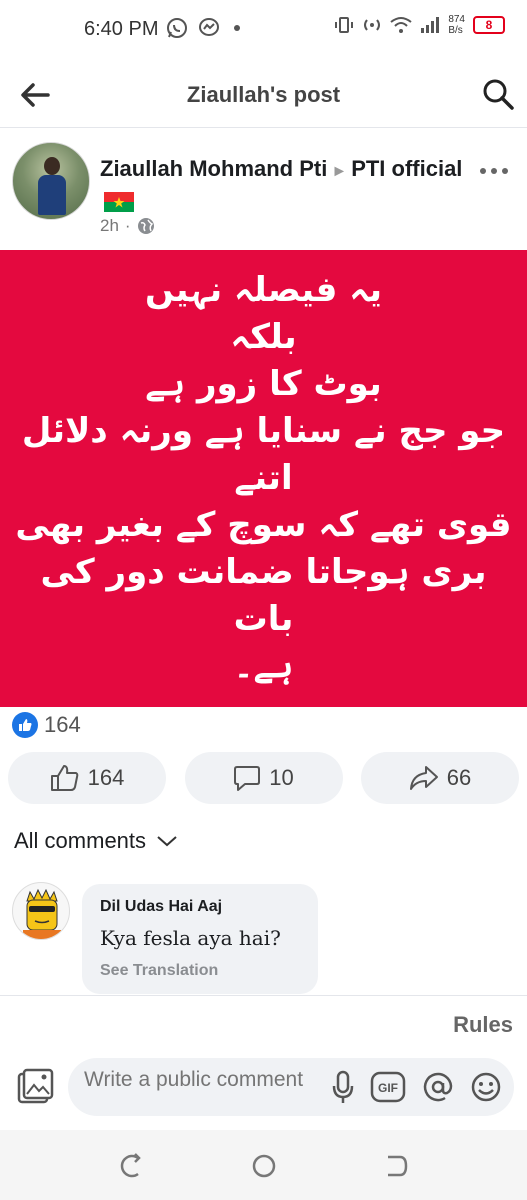 Image resolution: width=527 pixels, height=1200 pixels. Describe the element at coordinates (190, 938) in the screenshot. I see `comment-text: Kya fesla aya hai?` at that location.